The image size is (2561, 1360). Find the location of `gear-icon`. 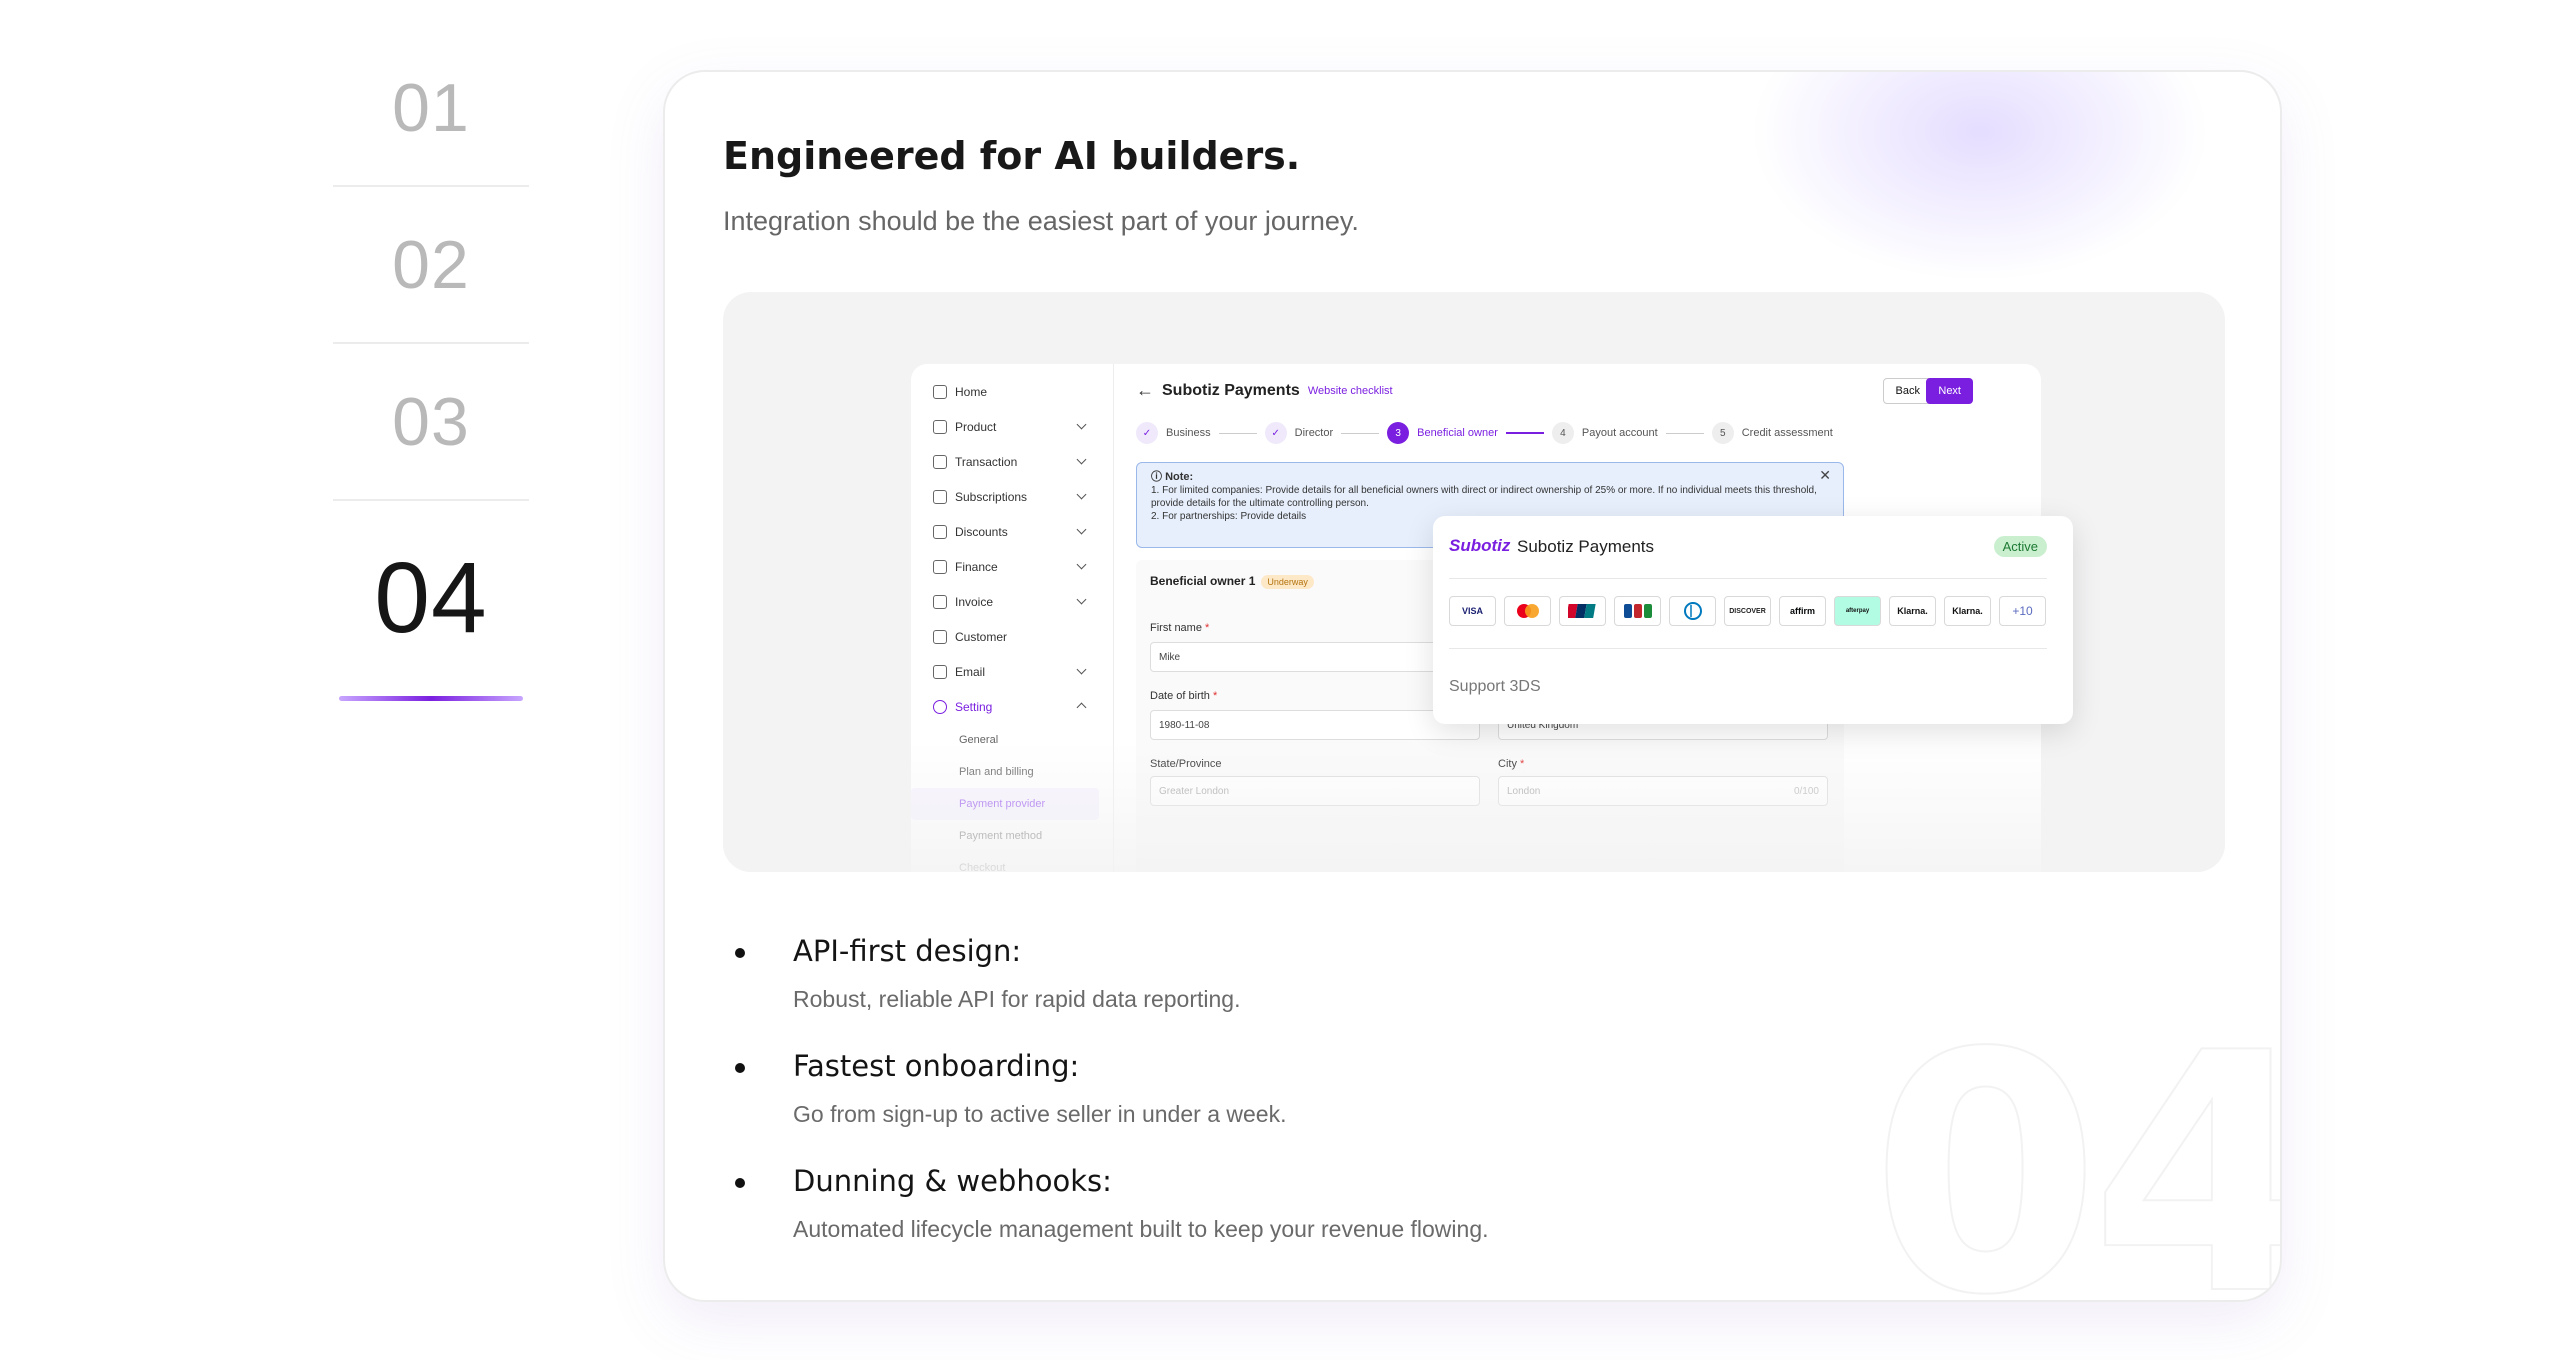

gear-icon is located at coordinates (940, 706).